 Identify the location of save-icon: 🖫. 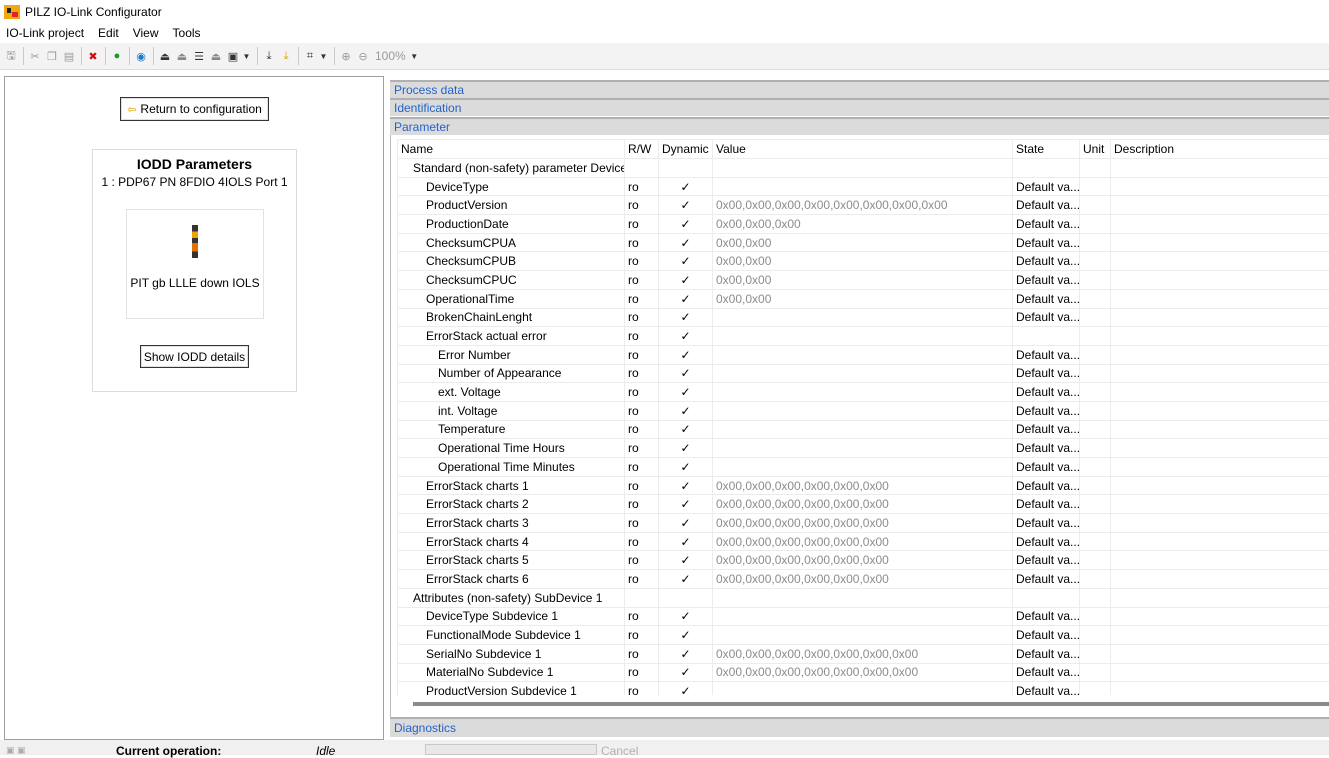
(11, 56).